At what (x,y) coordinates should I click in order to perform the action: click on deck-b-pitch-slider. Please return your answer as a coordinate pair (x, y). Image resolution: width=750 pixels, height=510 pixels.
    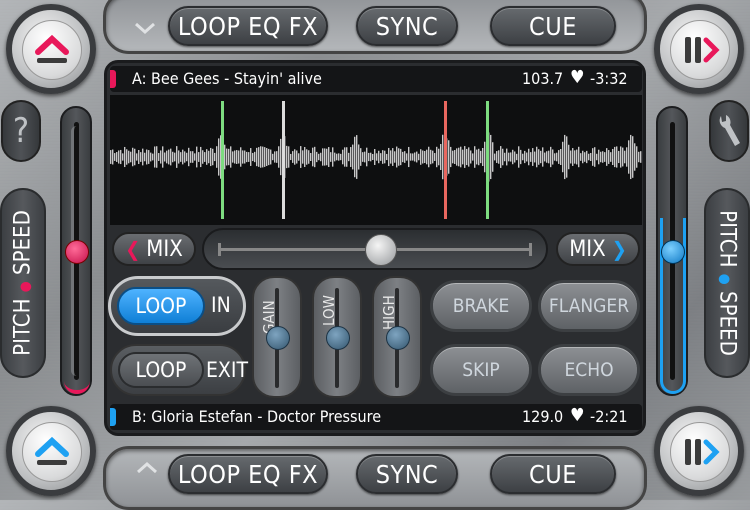
    Looking at the image, I should click on (672, 251).